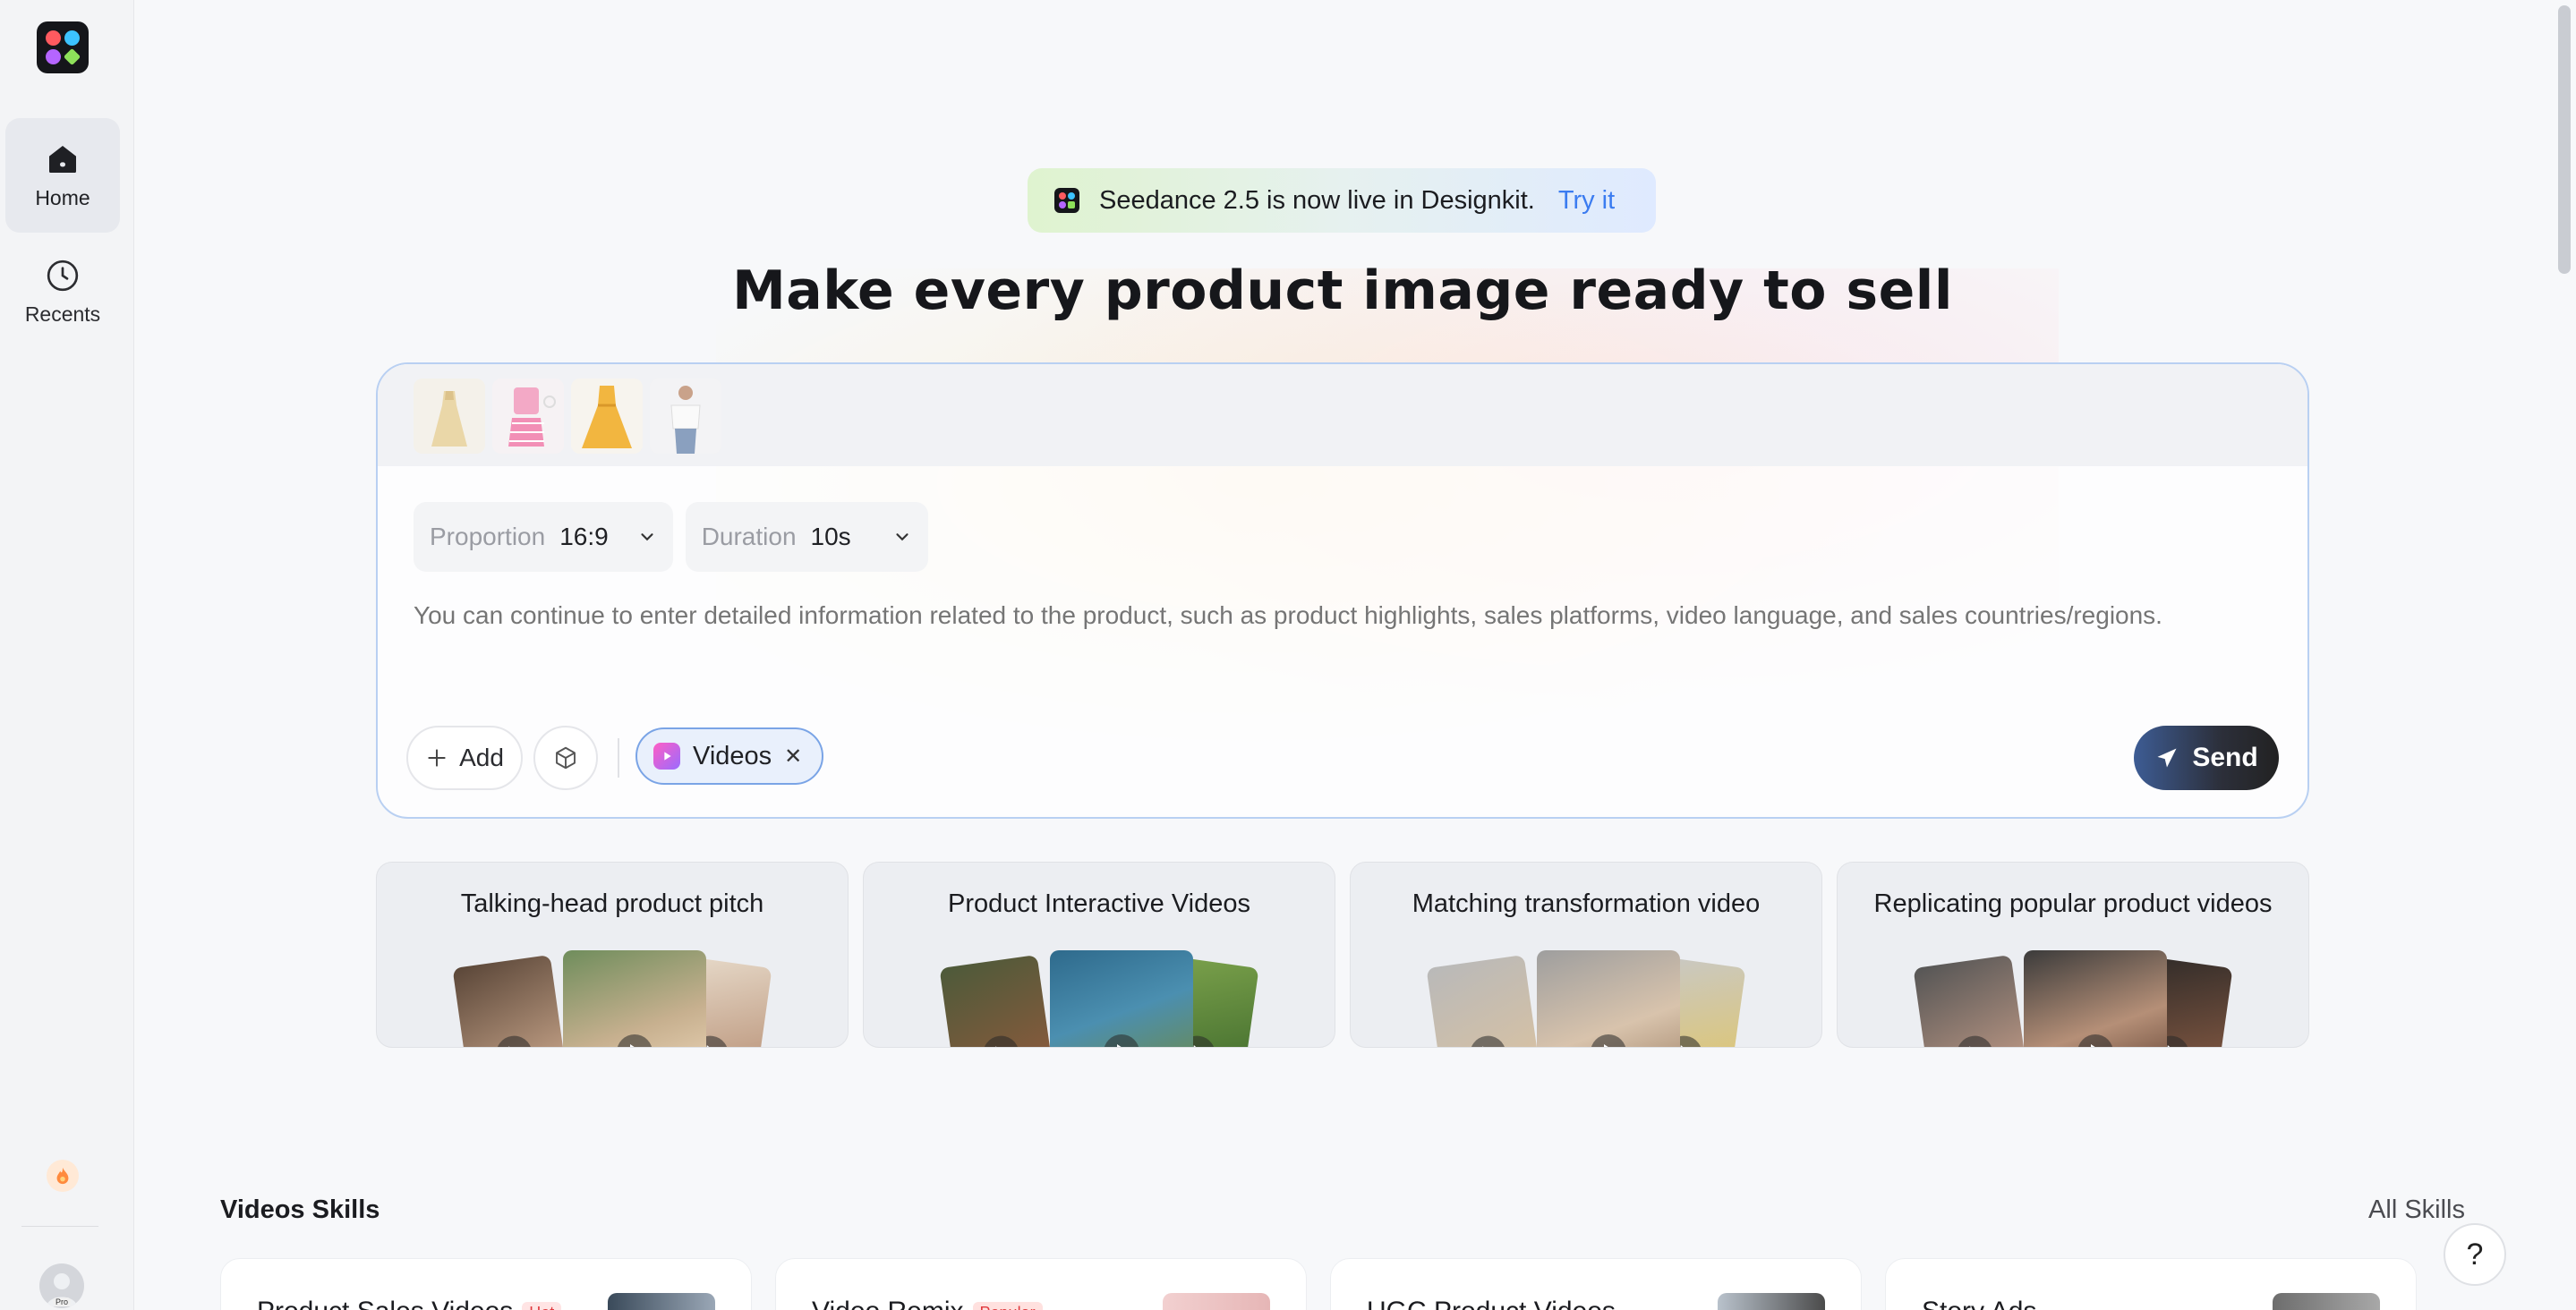  Describe the element at coordinates (584, 536) in the screenshot. I see `proportion-value: 16:9` at that location.